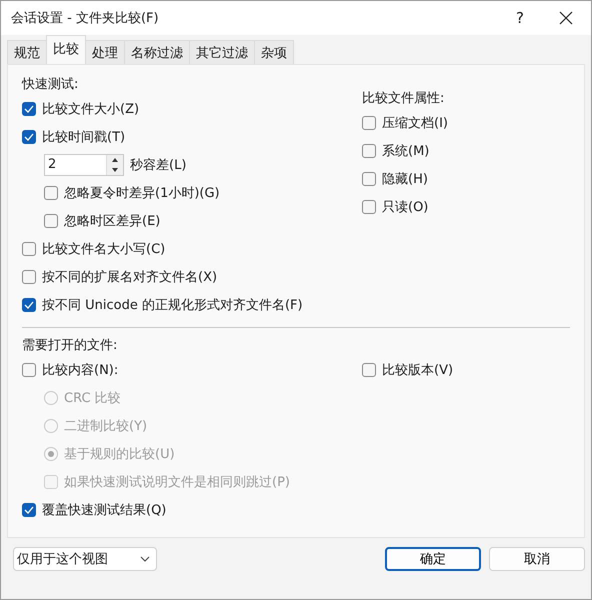  I want to click on checkbox-label: 按不同 Unicode 的正规化形式对齐文件名(F), so click(172, 305).